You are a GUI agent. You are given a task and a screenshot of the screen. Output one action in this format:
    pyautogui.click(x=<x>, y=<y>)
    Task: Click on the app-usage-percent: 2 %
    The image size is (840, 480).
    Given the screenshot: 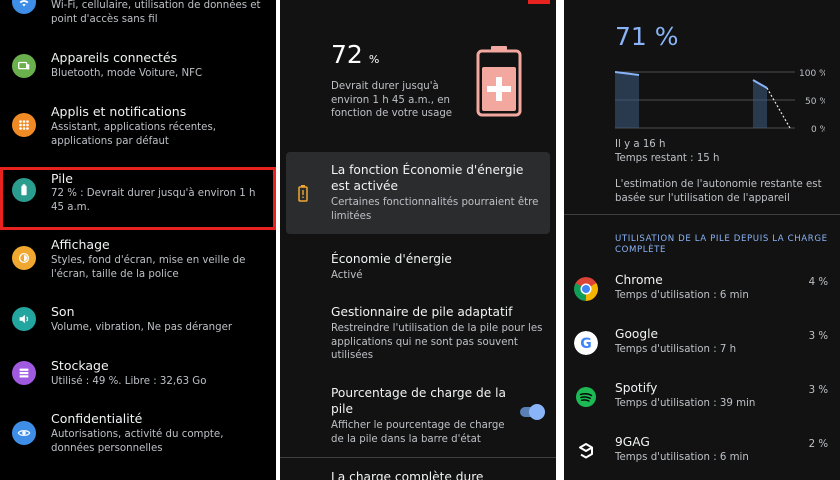 What is the action you would take?
    pyautogui.click(x=818, y=444)
    